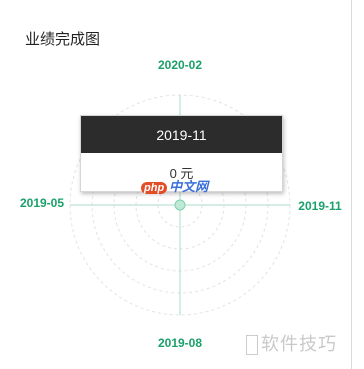 The width and height of the screenshot is (364, 369). Describe the element at coordinates (320, 206) in the screenshot. I see `axis-label-2019-11: 2019-11` at that location.